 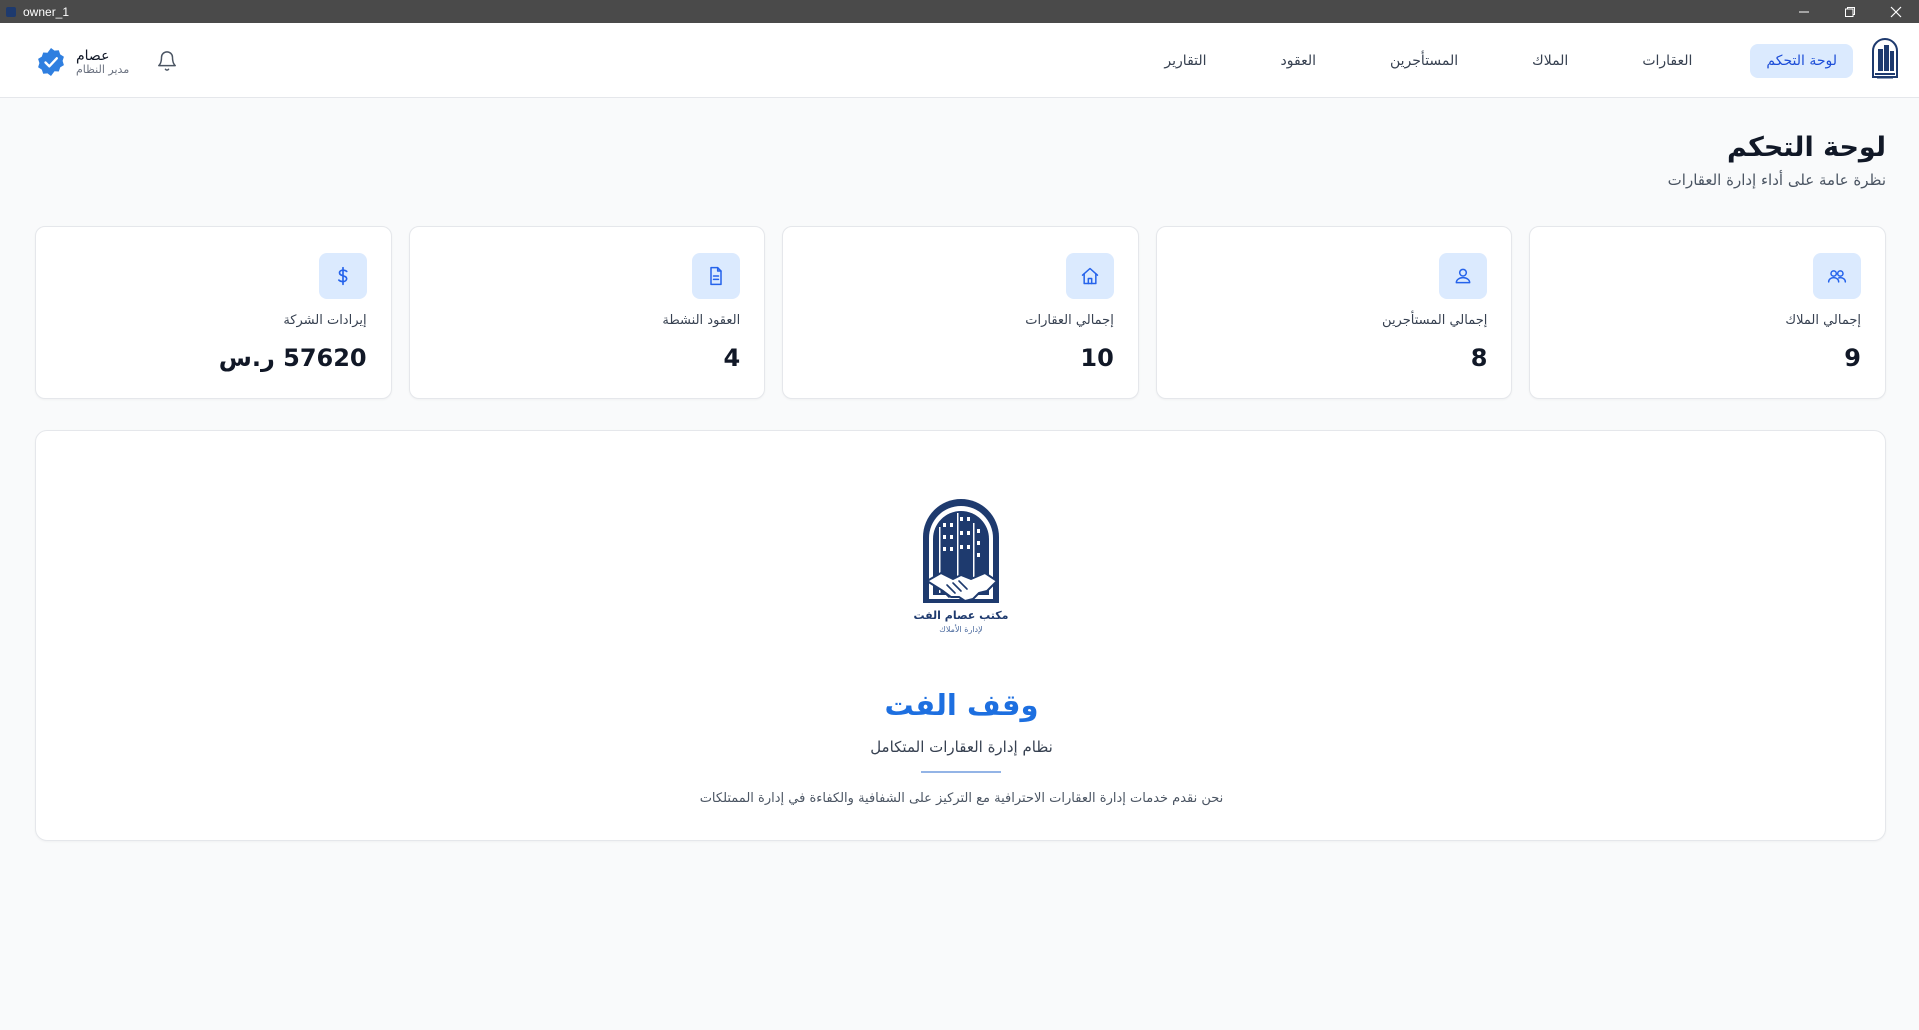 What do you see at coordinates (1334, 312) in the screenshot?
I see `stat-card-tenants: إجمالي المستأجرين 8` at bounding box center [1334, 312].